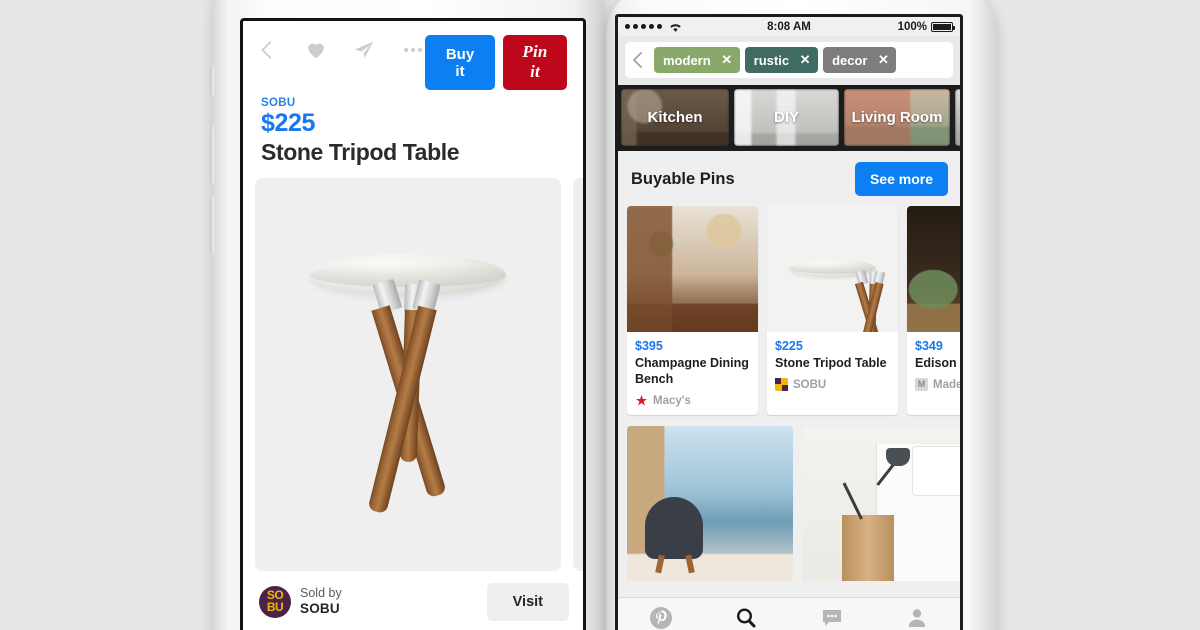 The width and height of the screenshot is (1200, 630). I want to click on sobu-grid-icon, so click(781, 384).